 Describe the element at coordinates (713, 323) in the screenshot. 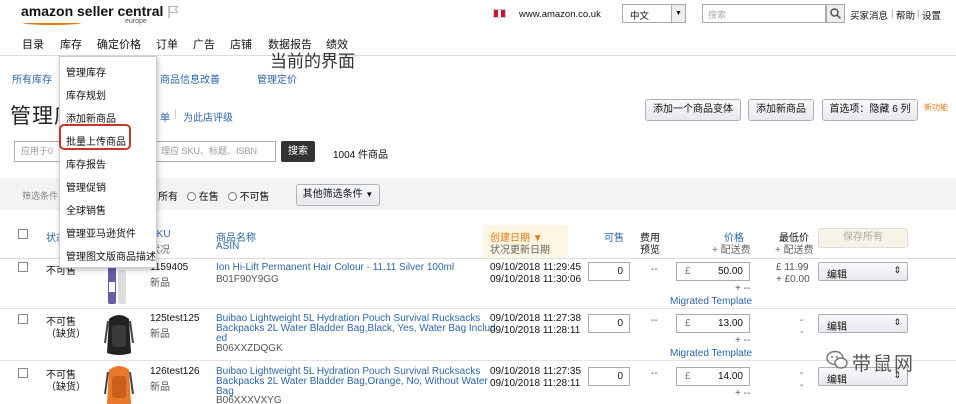

I see `price-input: £13.00` at that location.